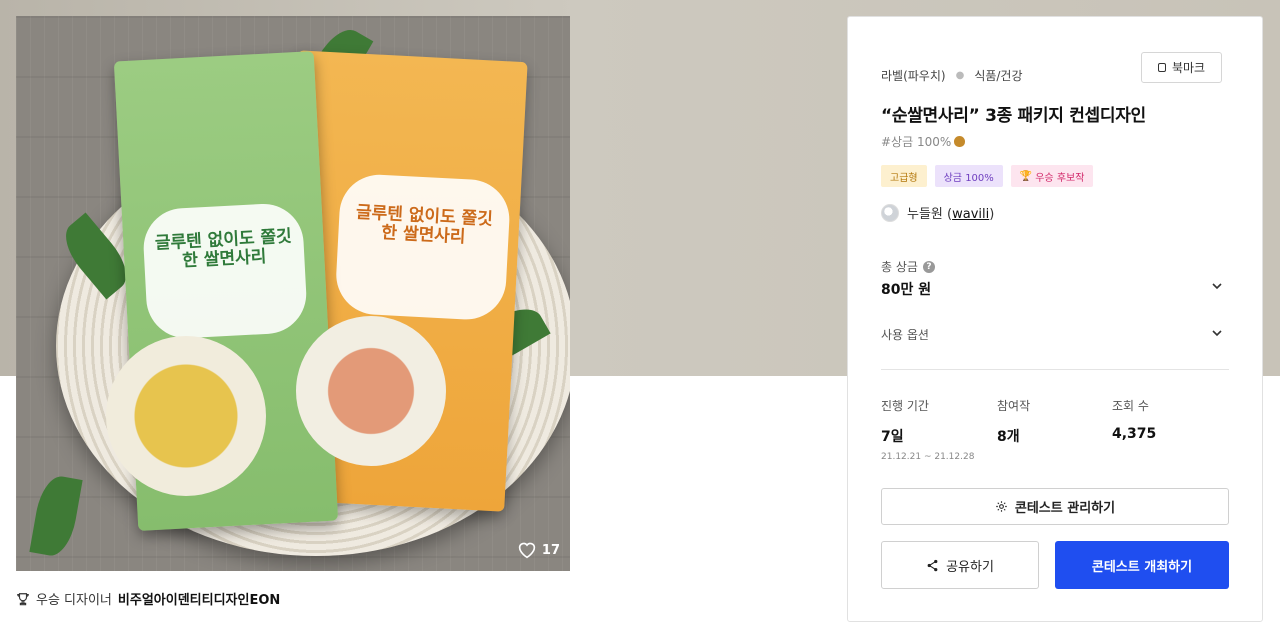  I want to click on share-button: 공유하기, so click(960, 565).